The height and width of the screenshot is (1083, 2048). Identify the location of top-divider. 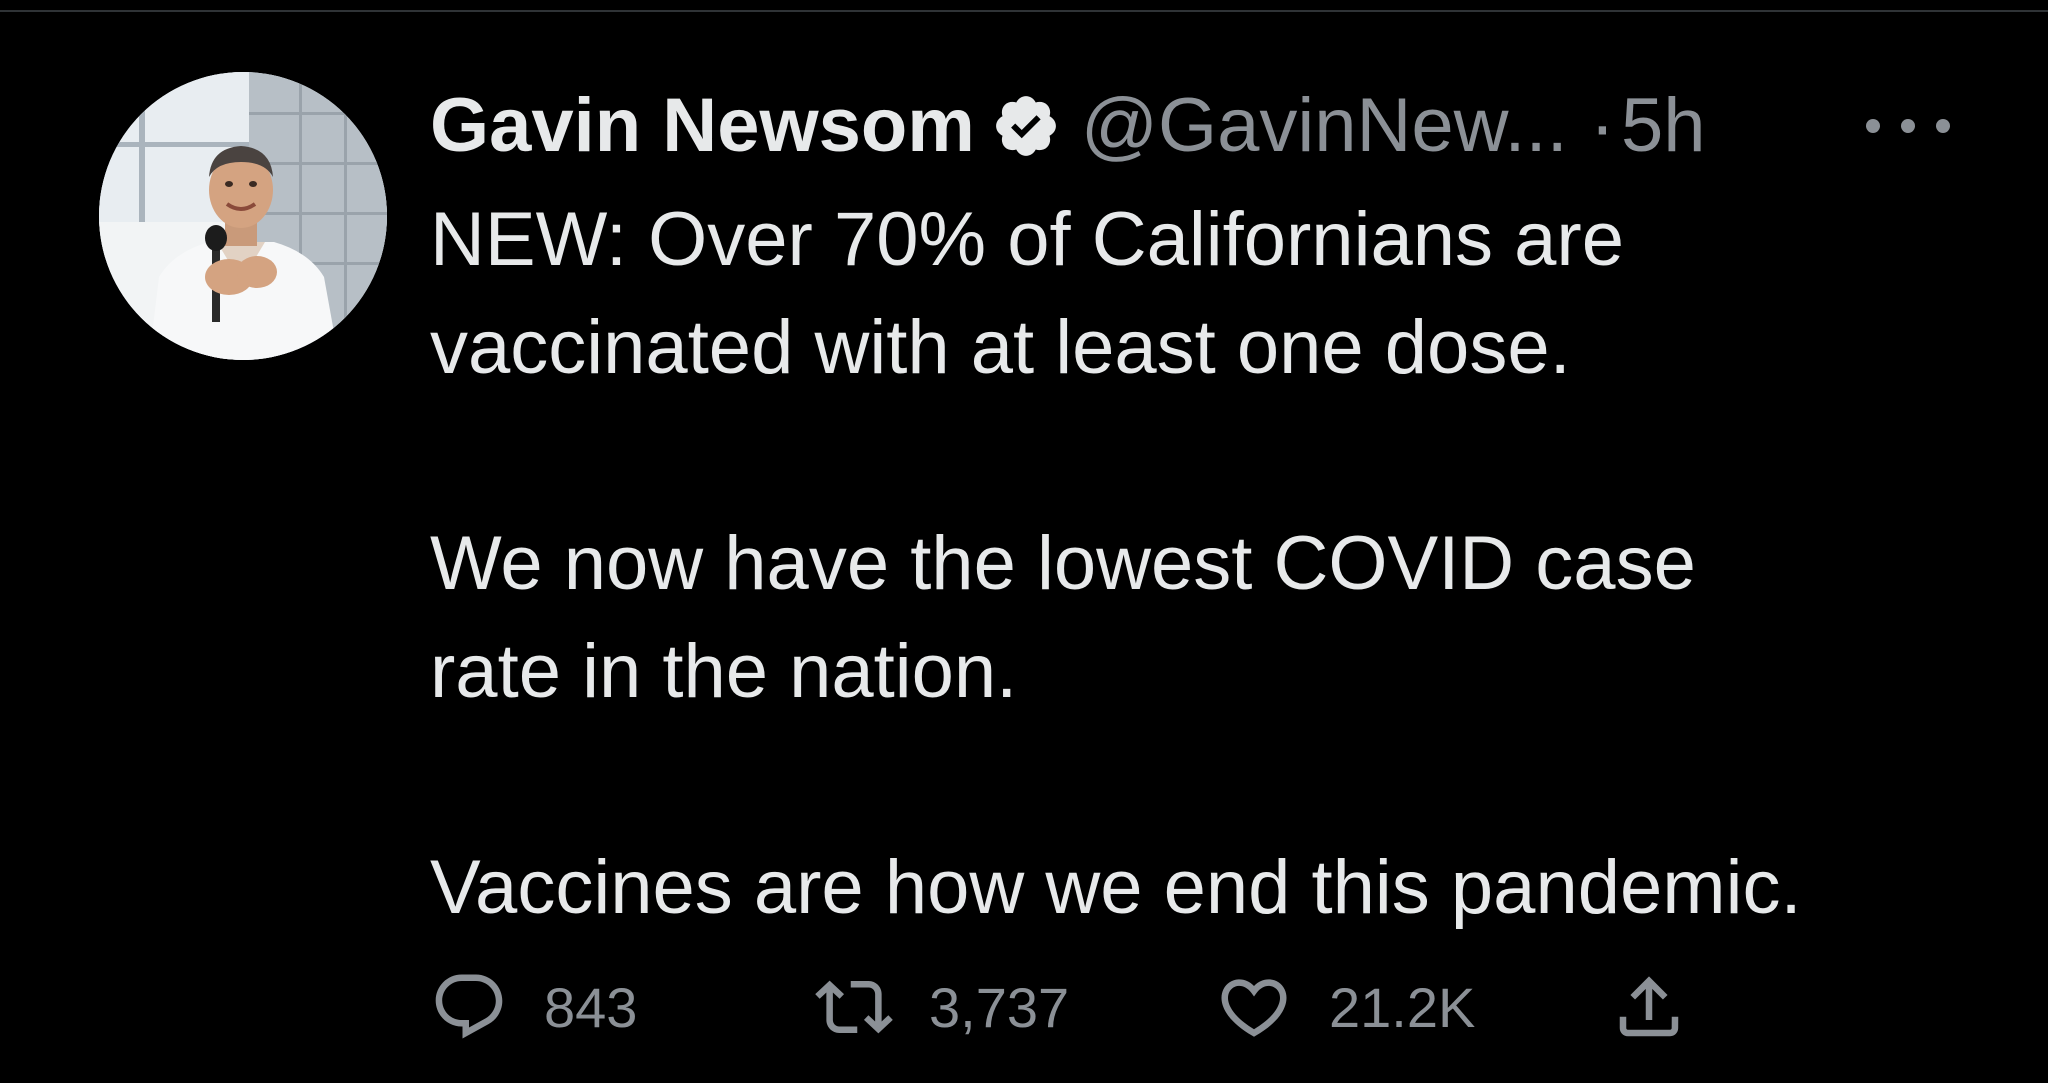
(1024, 6).